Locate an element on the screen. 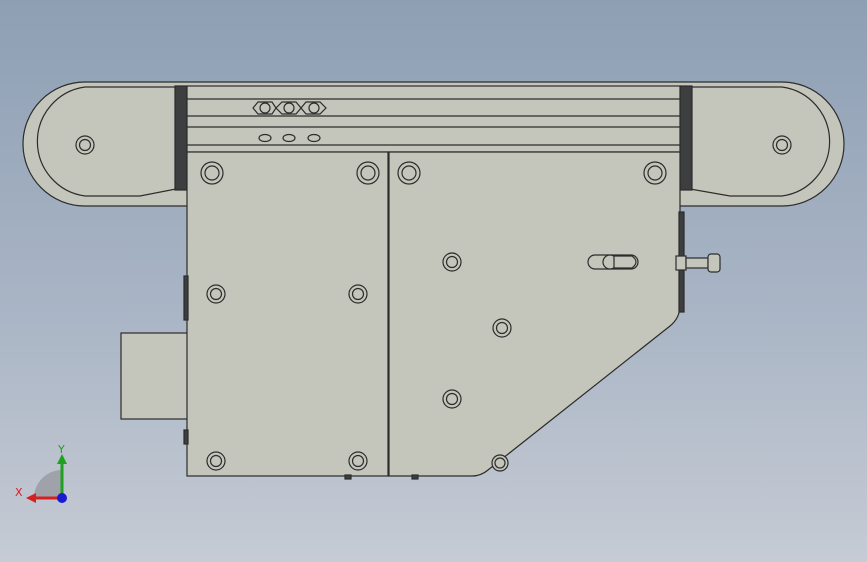  coordinate-triad: Y X is located at coordinates (41, 473).